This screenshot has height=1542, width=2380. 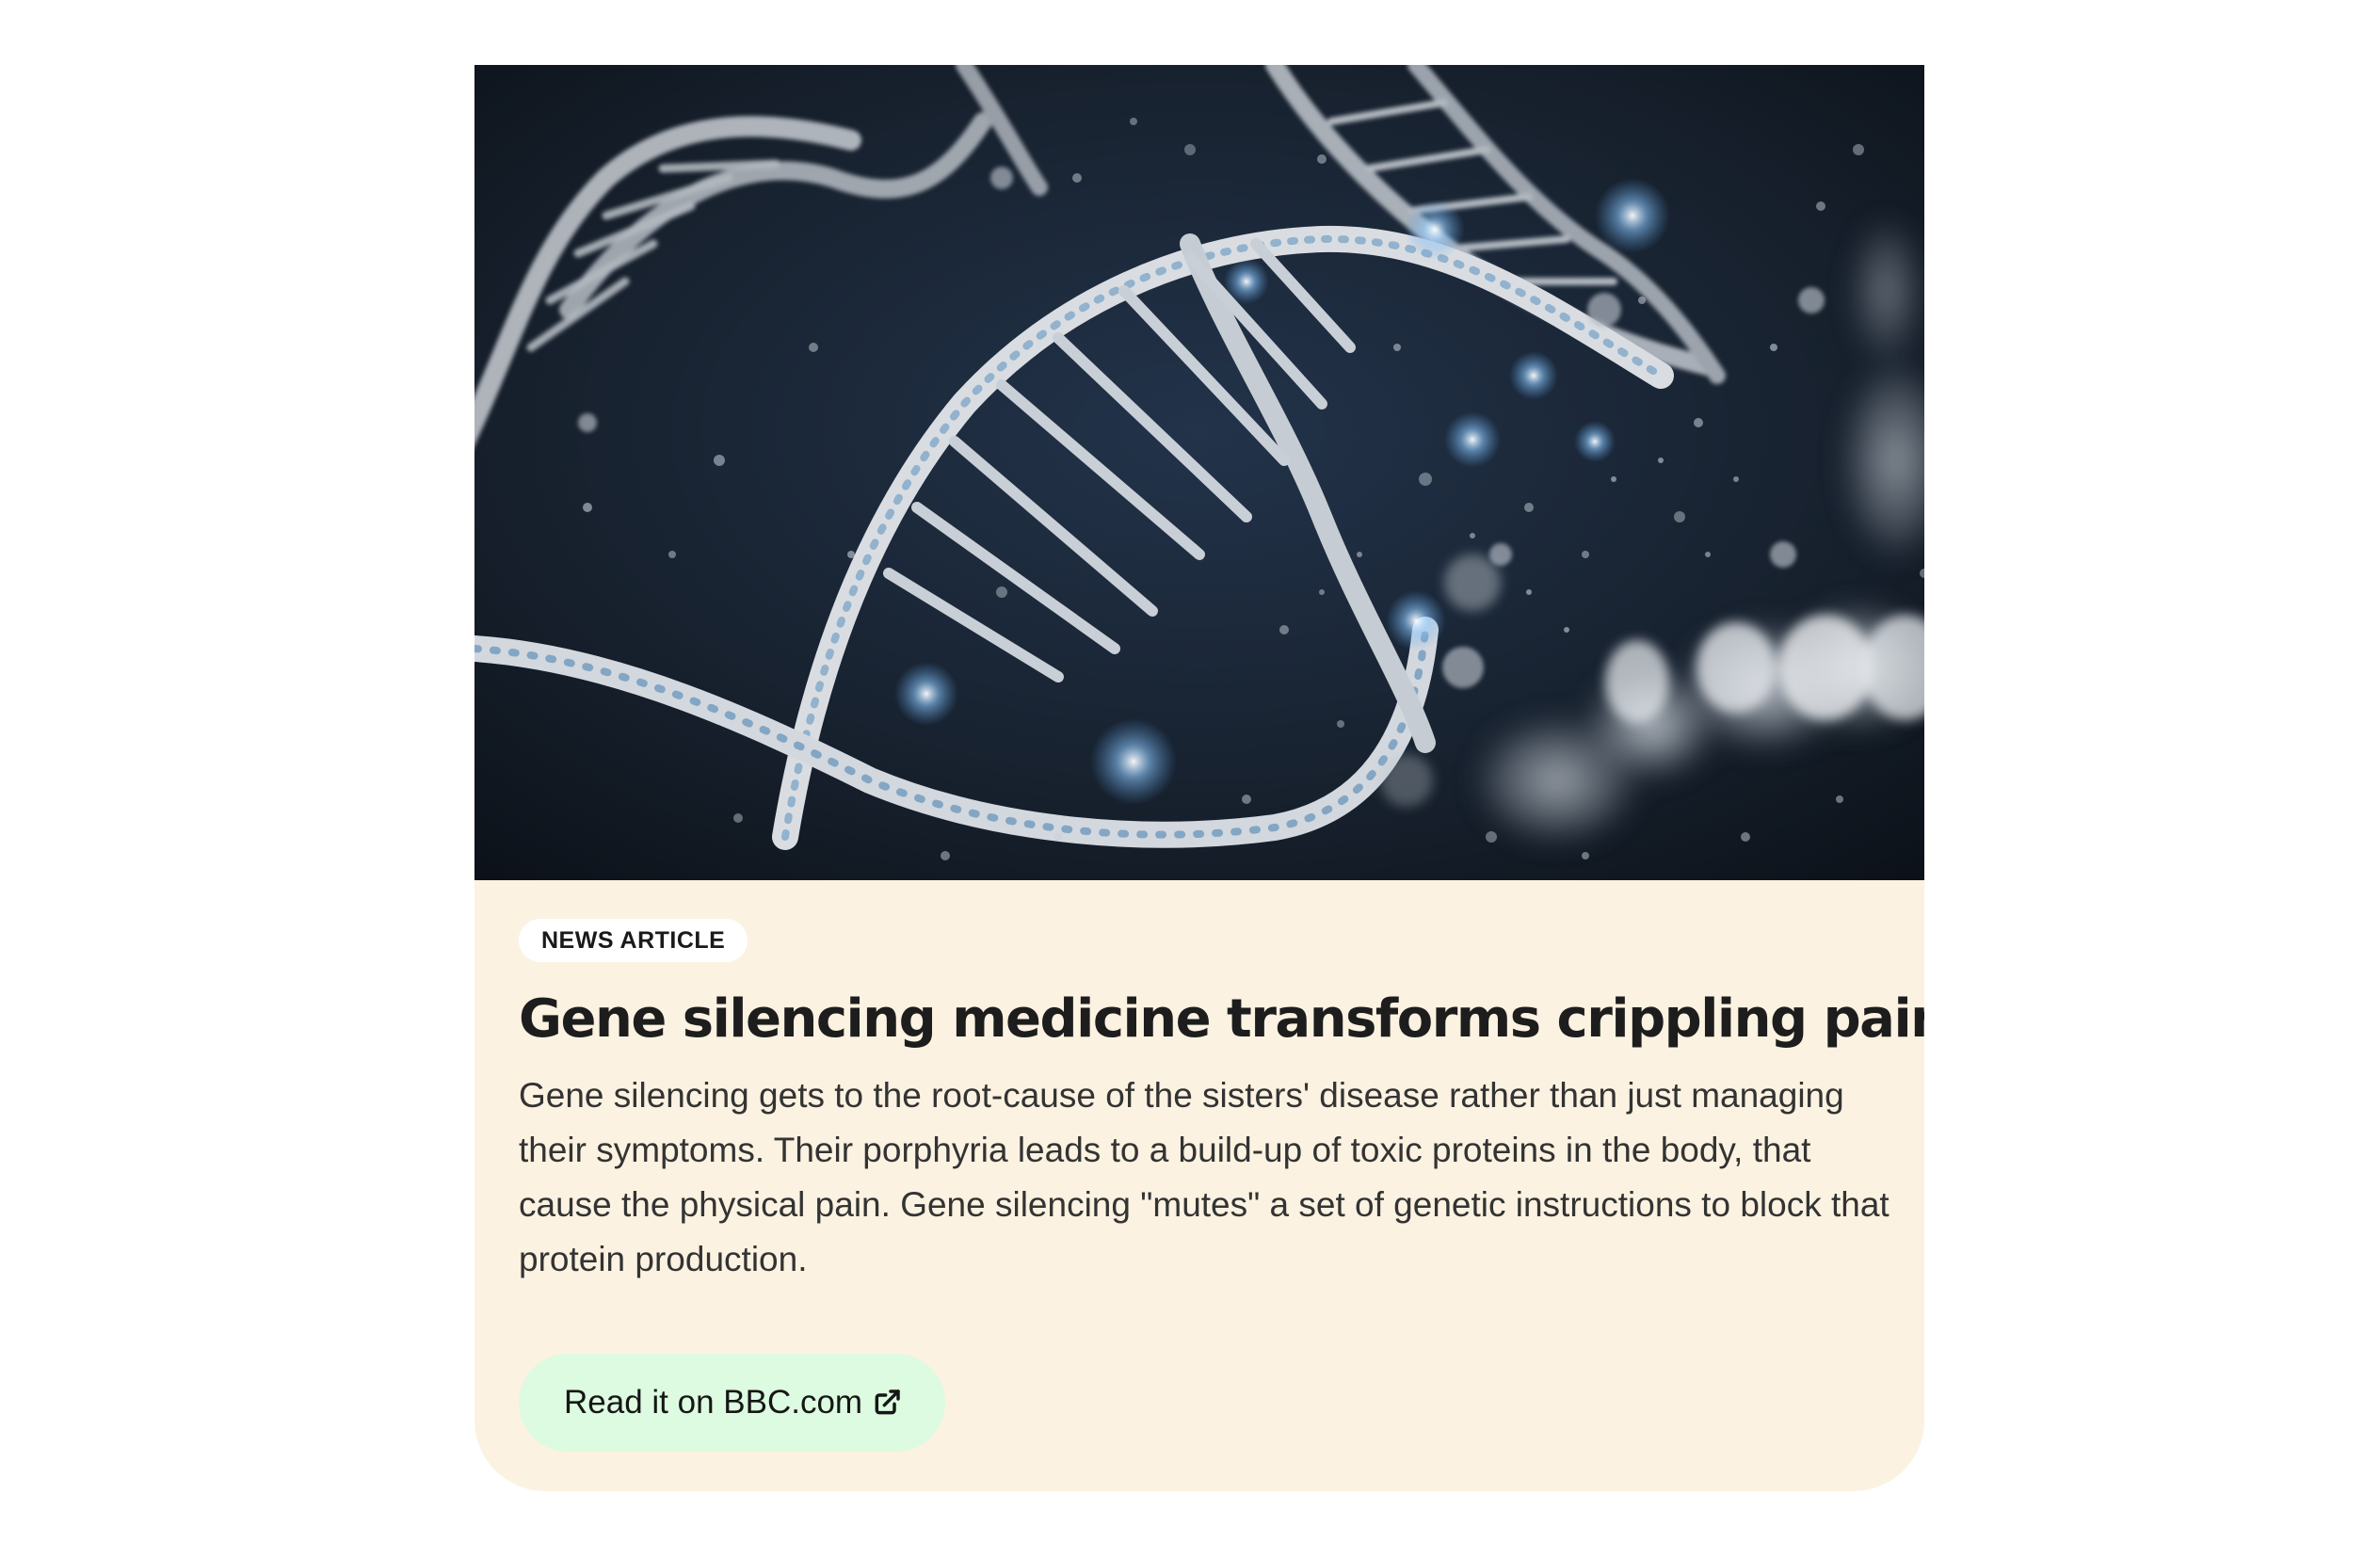 What do you see at coordinates (887, 1403) in the screenshot?
I see `external-link-icon` at bounding box center [887, 1403].